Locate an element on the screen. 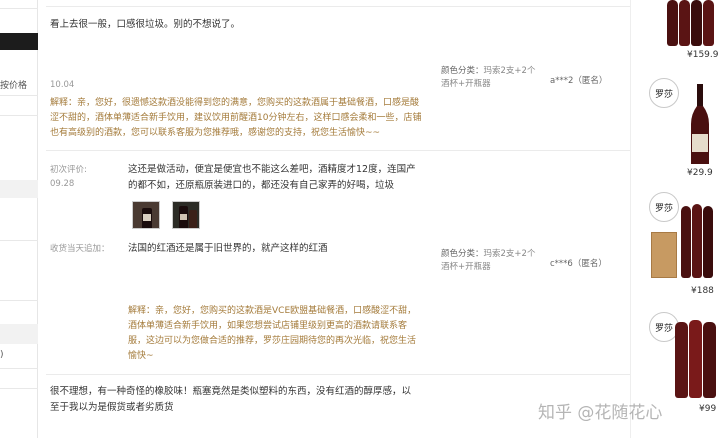 The width and height of the screenshot is (720, 438). product-price: ¥188 is located at coordinates (702, 291).